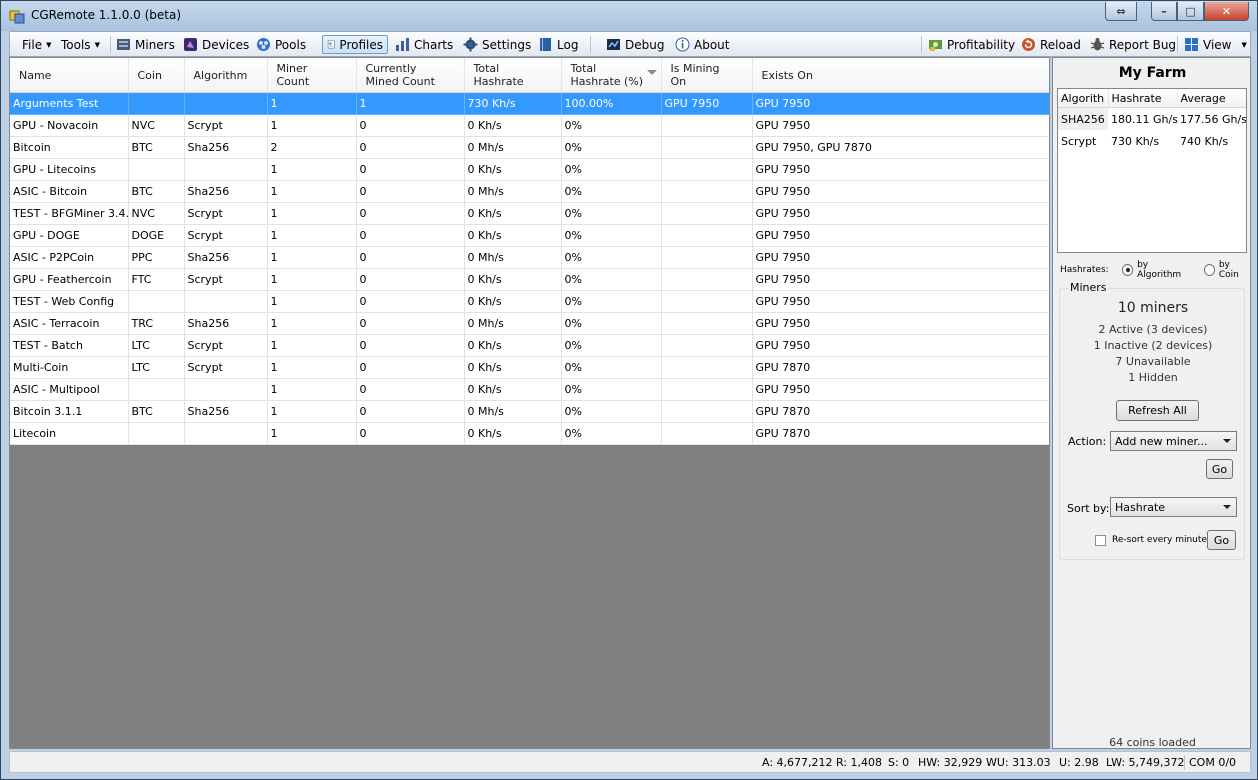  I want to click on minimize-button: –, so click(1164, 11).